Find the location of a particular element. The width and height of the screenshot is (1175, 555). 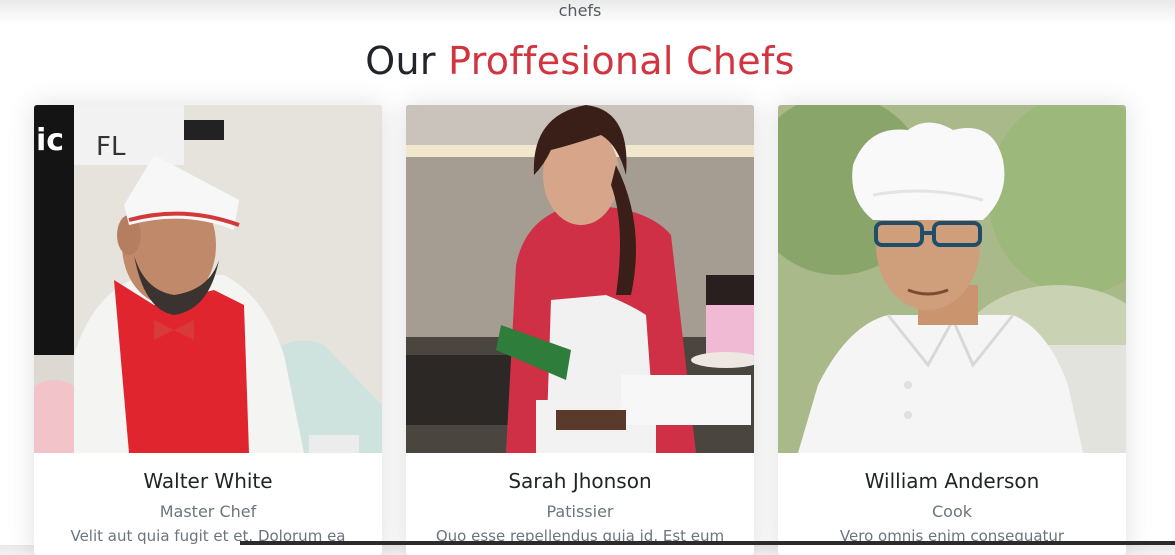

section-title-prefix: Our is located at coordinates (400, 61).